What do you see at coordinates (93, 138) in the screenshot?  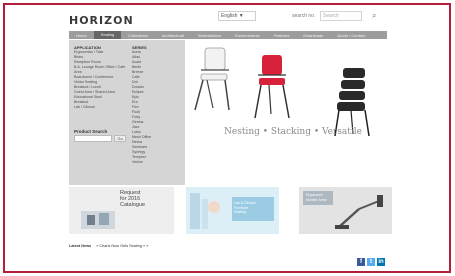 I see `product-search-input` at bounding box center [93, 138].